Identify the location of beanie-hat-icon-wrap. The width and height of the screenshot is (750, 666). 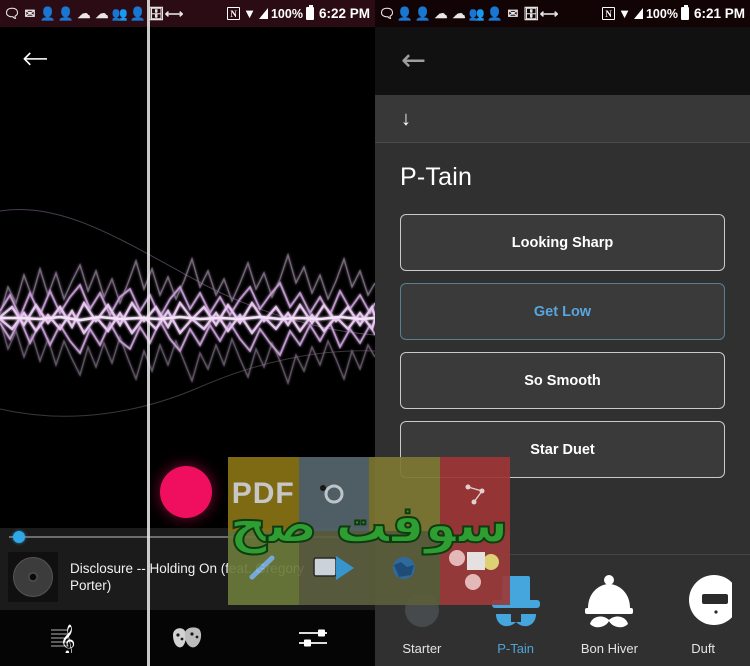
(609, 601).